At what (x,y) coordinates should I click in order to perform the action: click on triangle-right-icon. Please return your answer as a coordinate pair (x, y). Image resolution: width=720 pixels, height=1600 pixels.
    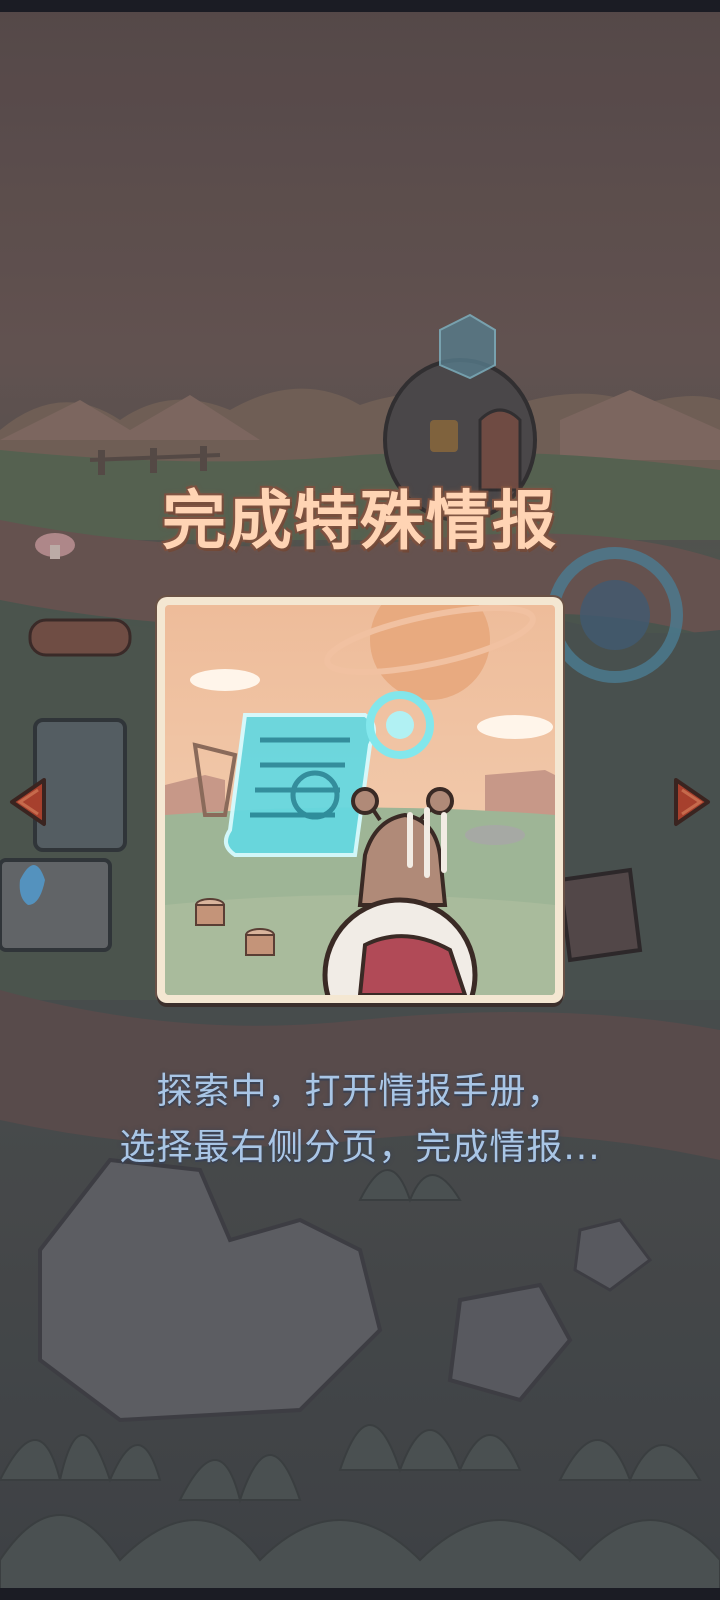
    Looking at the image, I should click on (692, 802).